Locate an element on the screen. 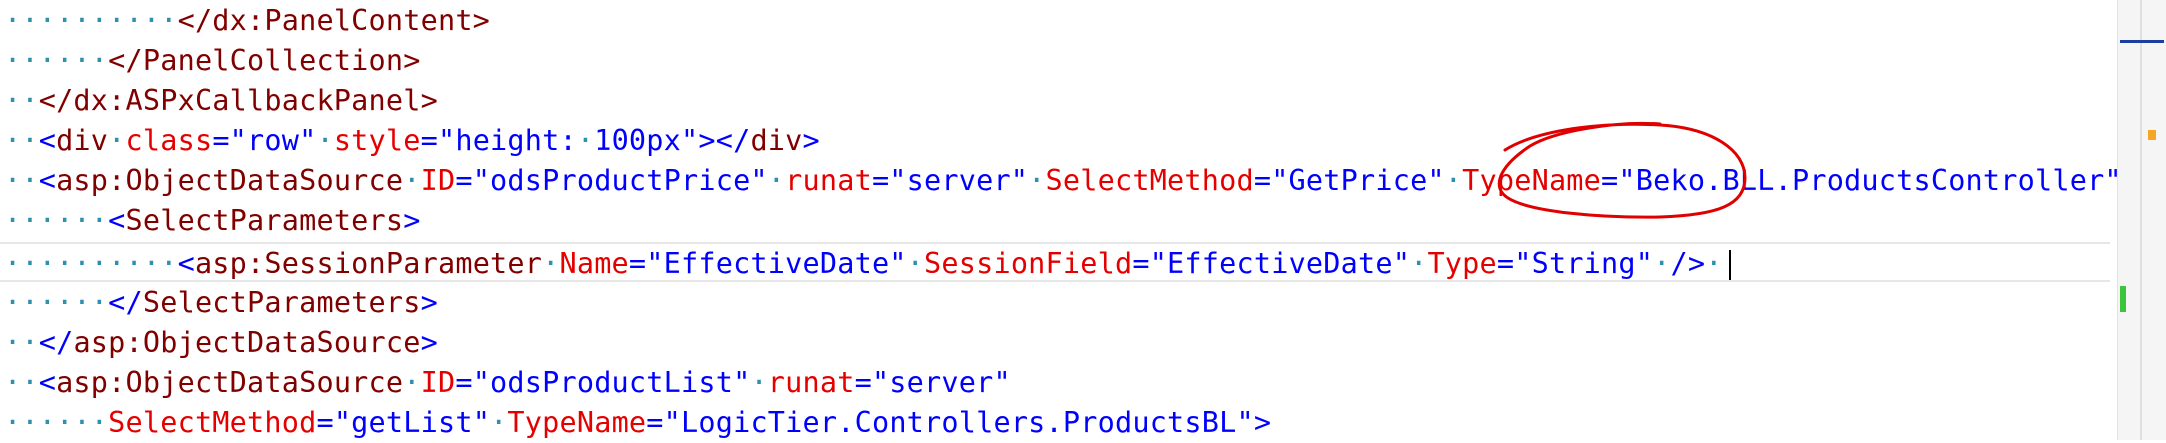 The width and height of the screenshot is (2166, 443). token-punc: ></ is located at coordinates (724, 140).